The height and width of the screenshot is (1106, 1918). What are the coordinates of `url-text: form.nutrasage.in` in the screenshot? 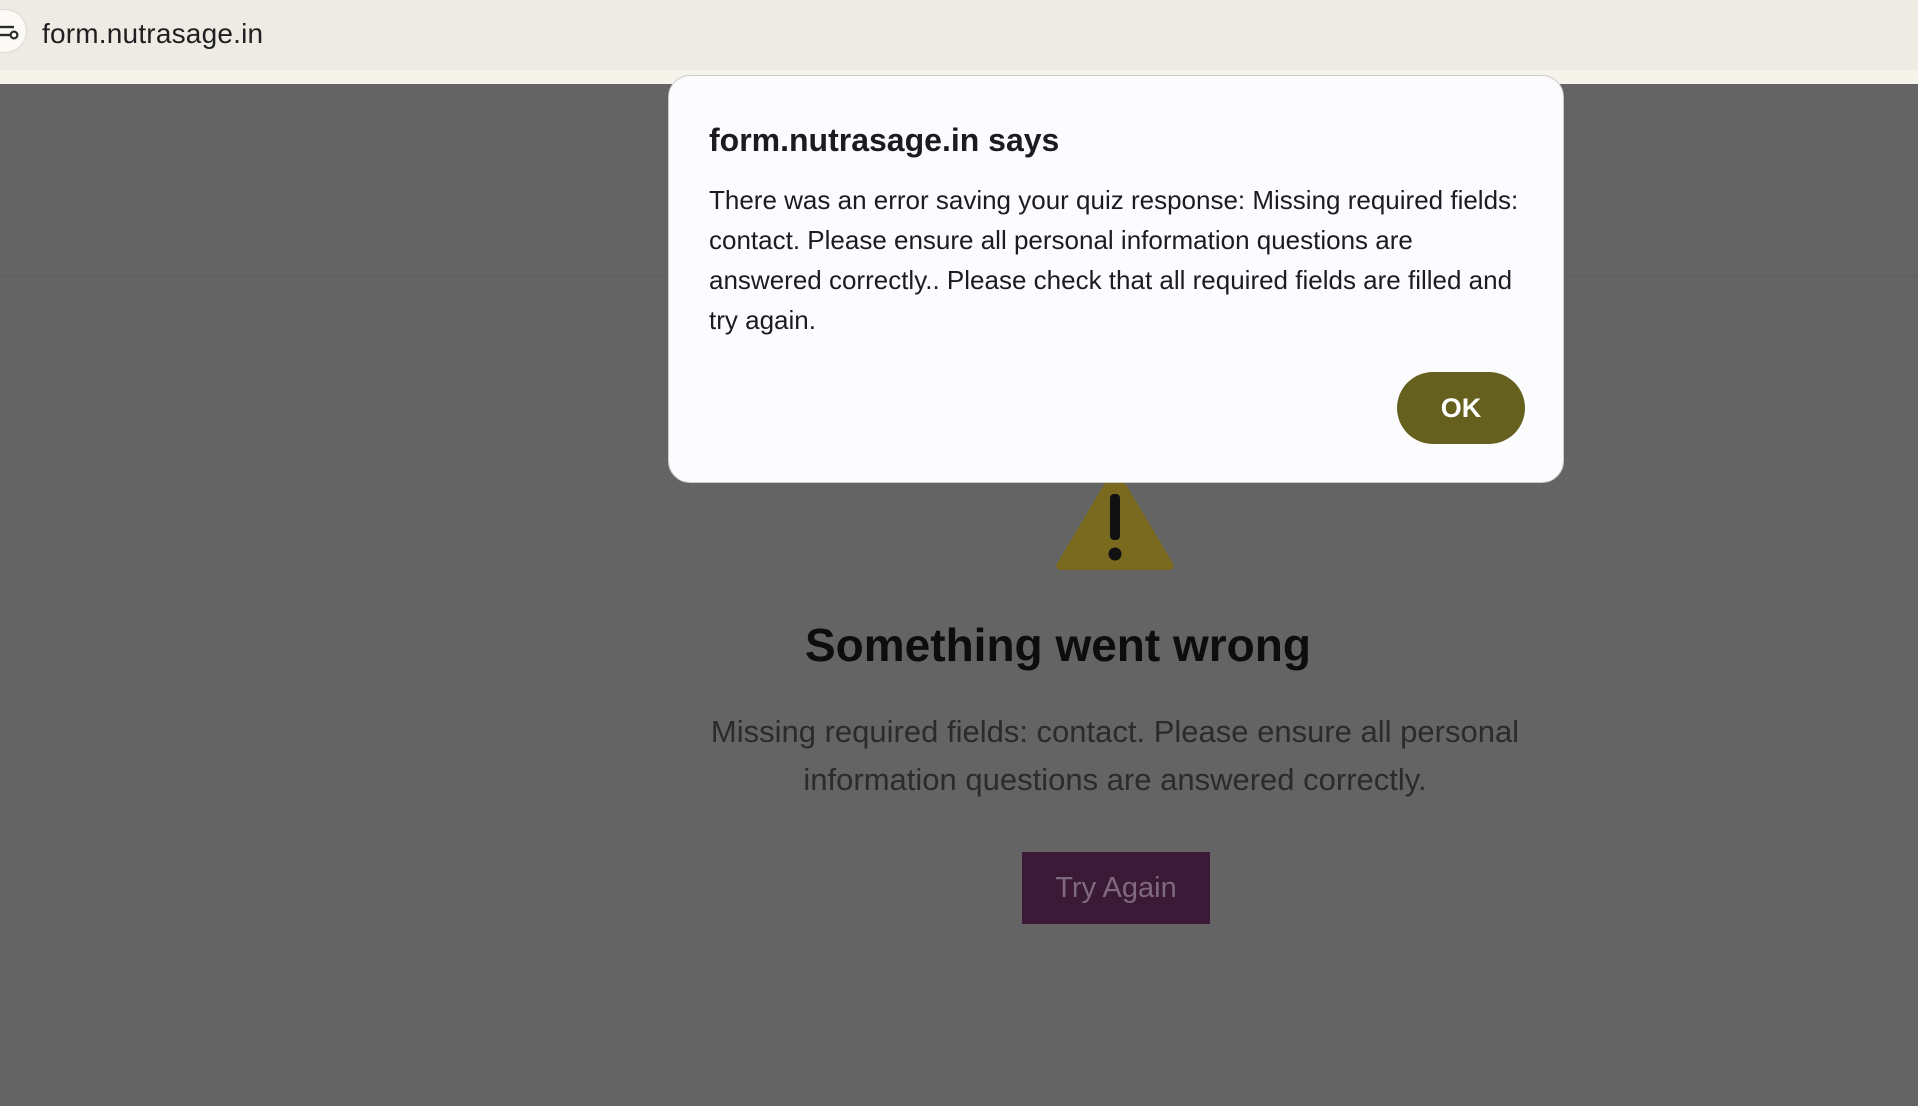 It's located at (152, 34).